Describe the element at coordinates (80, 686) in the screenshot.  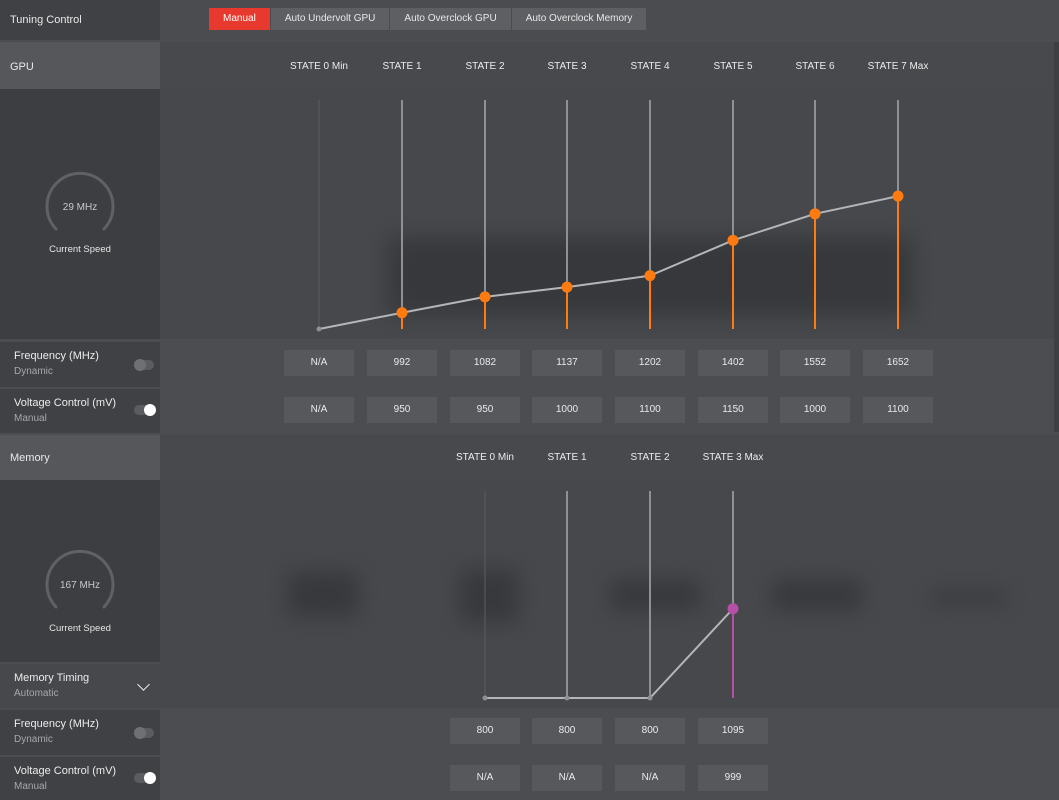
I see `memory-timing-row: Memory Timing Automatic` at that location.